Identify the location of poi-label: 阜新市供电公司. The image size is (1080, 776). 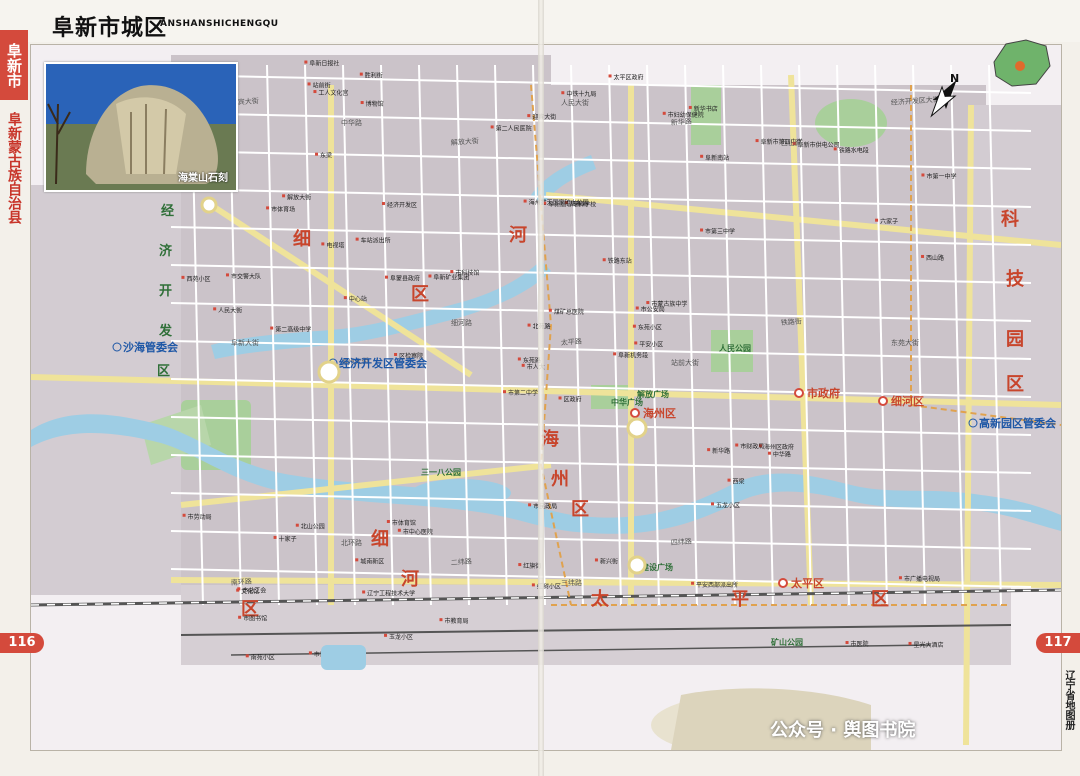
(819, 145).